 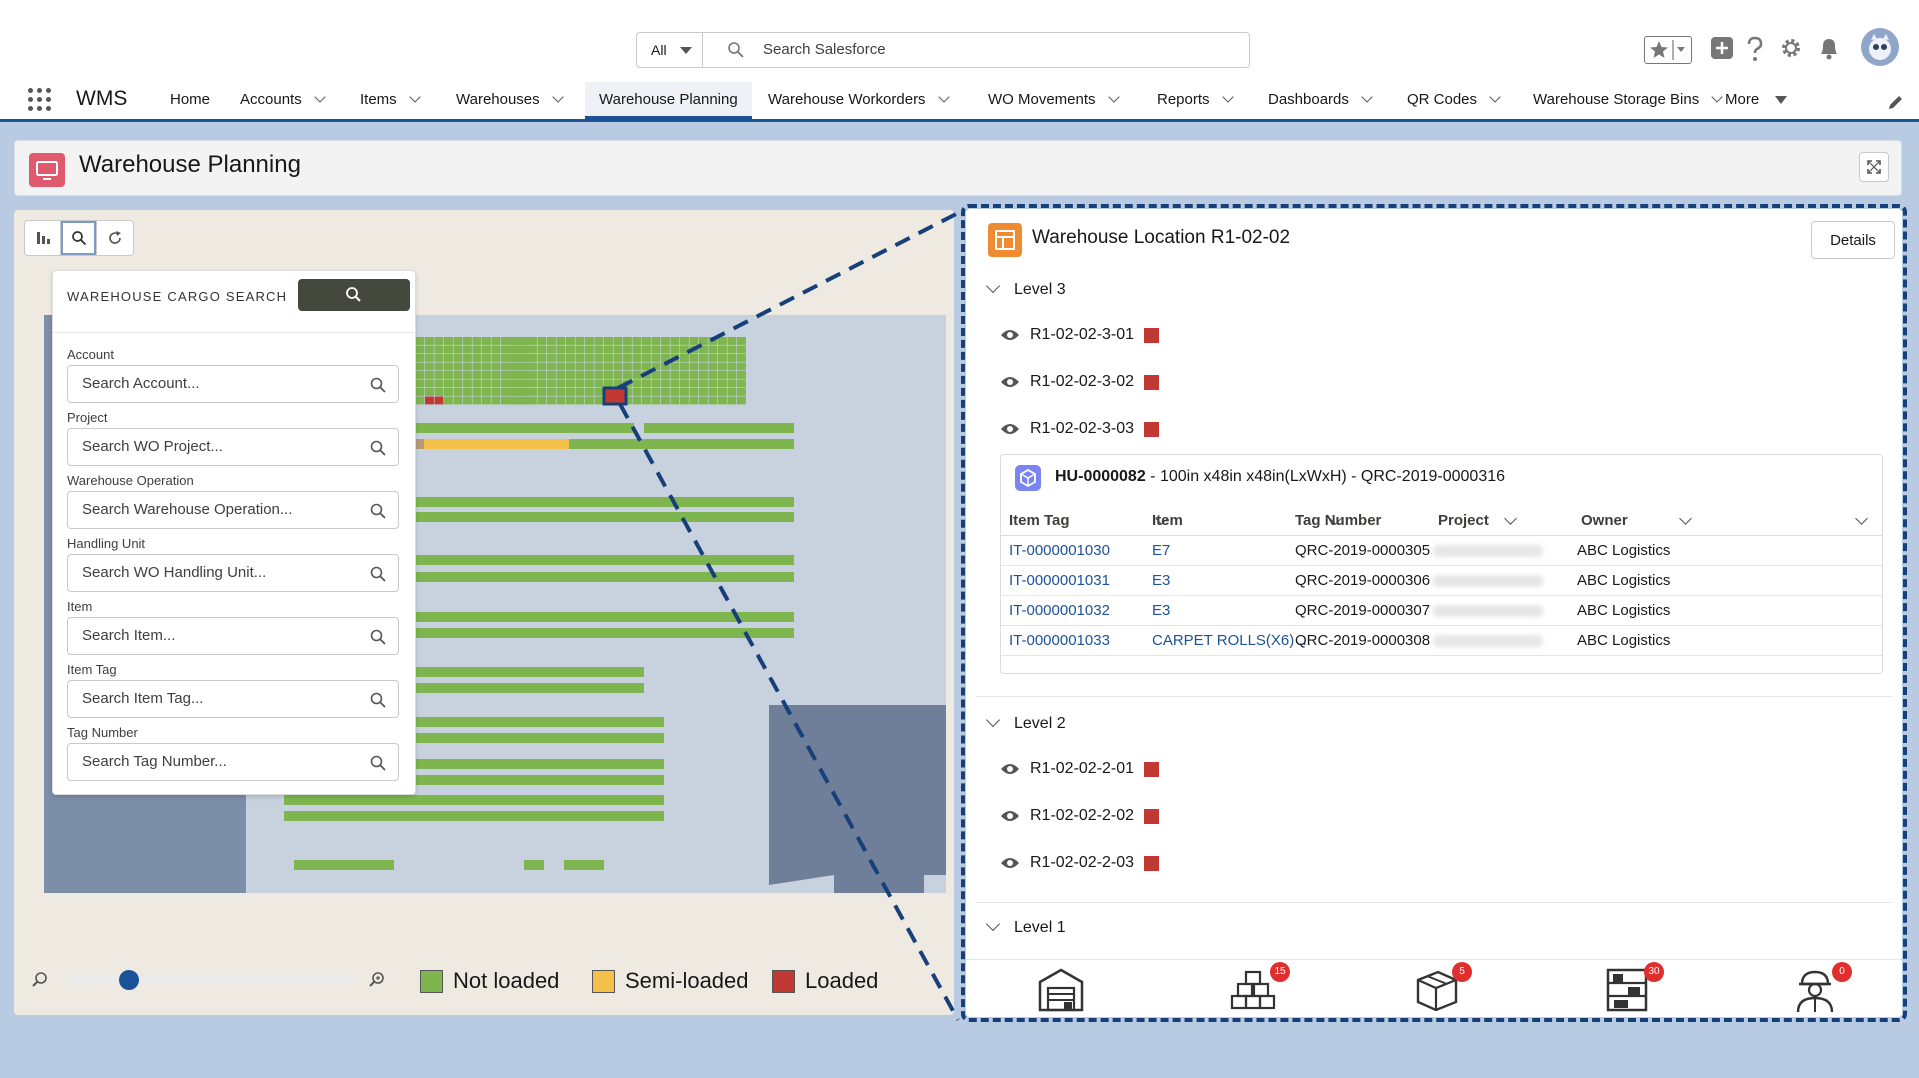 What do you see at coordinates (1880, 47) in the screenshot?
I see `avatar` at bounding box center [1880, 47].